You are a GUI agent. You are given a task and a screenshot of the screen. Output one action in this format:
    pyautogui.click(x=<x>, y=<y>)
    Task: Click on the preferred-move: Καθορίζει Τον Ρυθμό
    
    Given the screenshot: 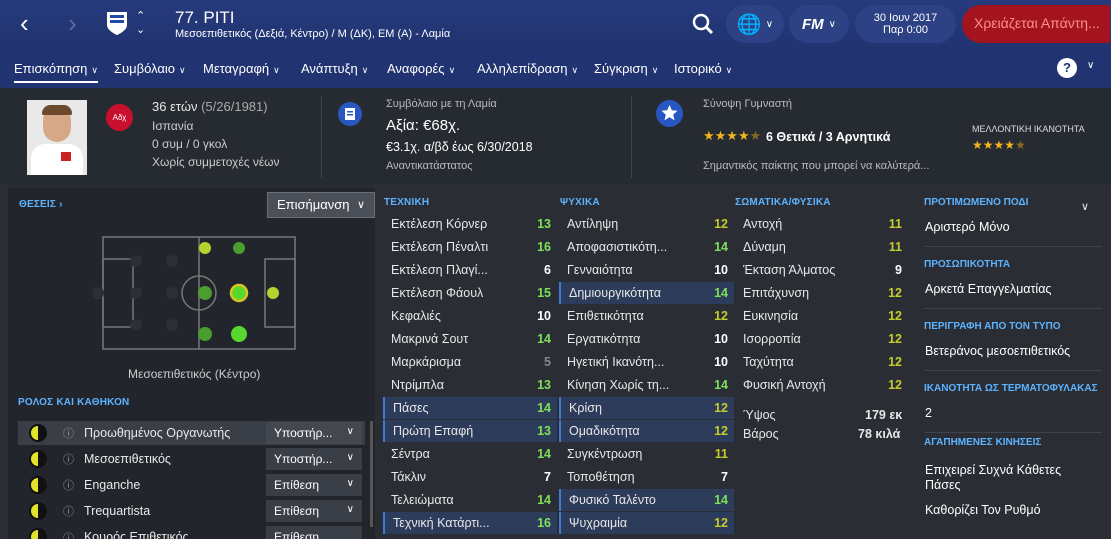 What is the action you would take?
    pyautogui.click(x=983, y=510)
    